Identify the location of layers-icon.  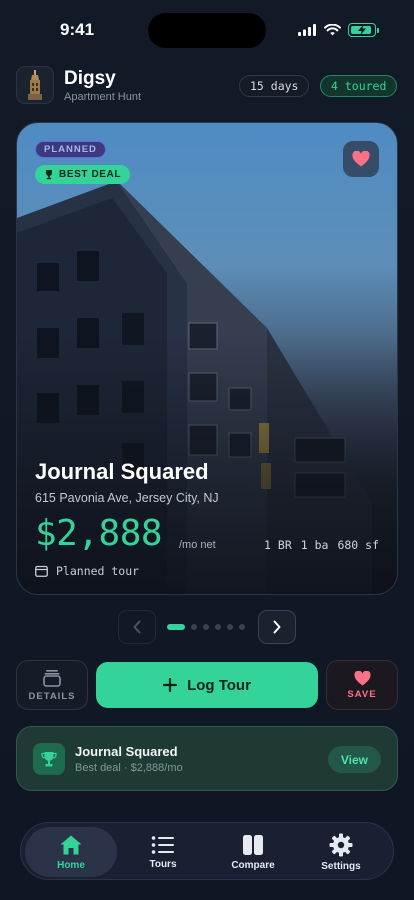
(52, 678).